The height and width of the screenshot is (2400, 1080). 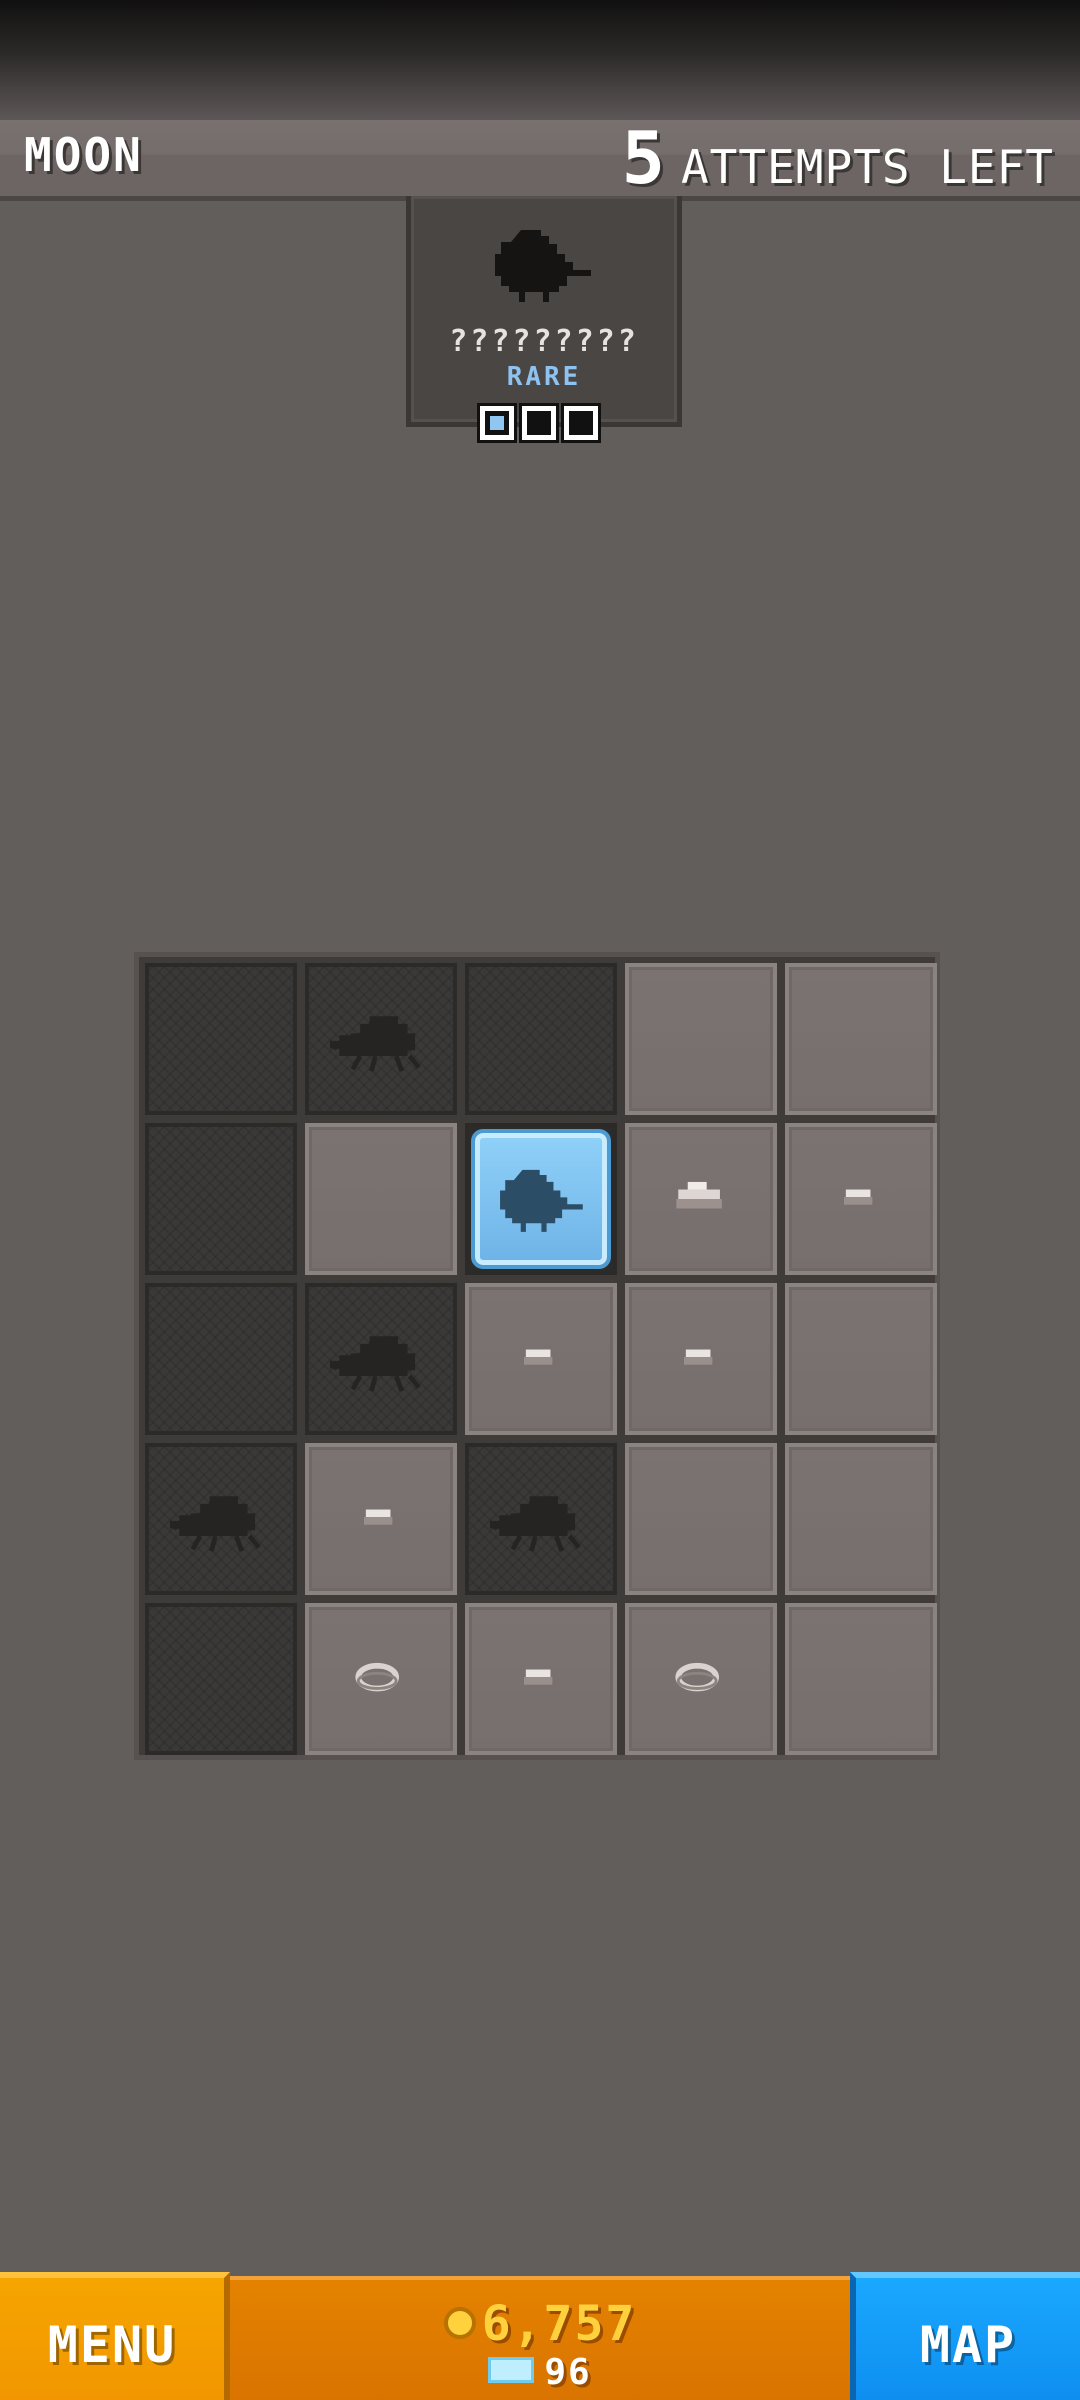 I want to click on attempts-count: 5, so click(x=644, y=158).